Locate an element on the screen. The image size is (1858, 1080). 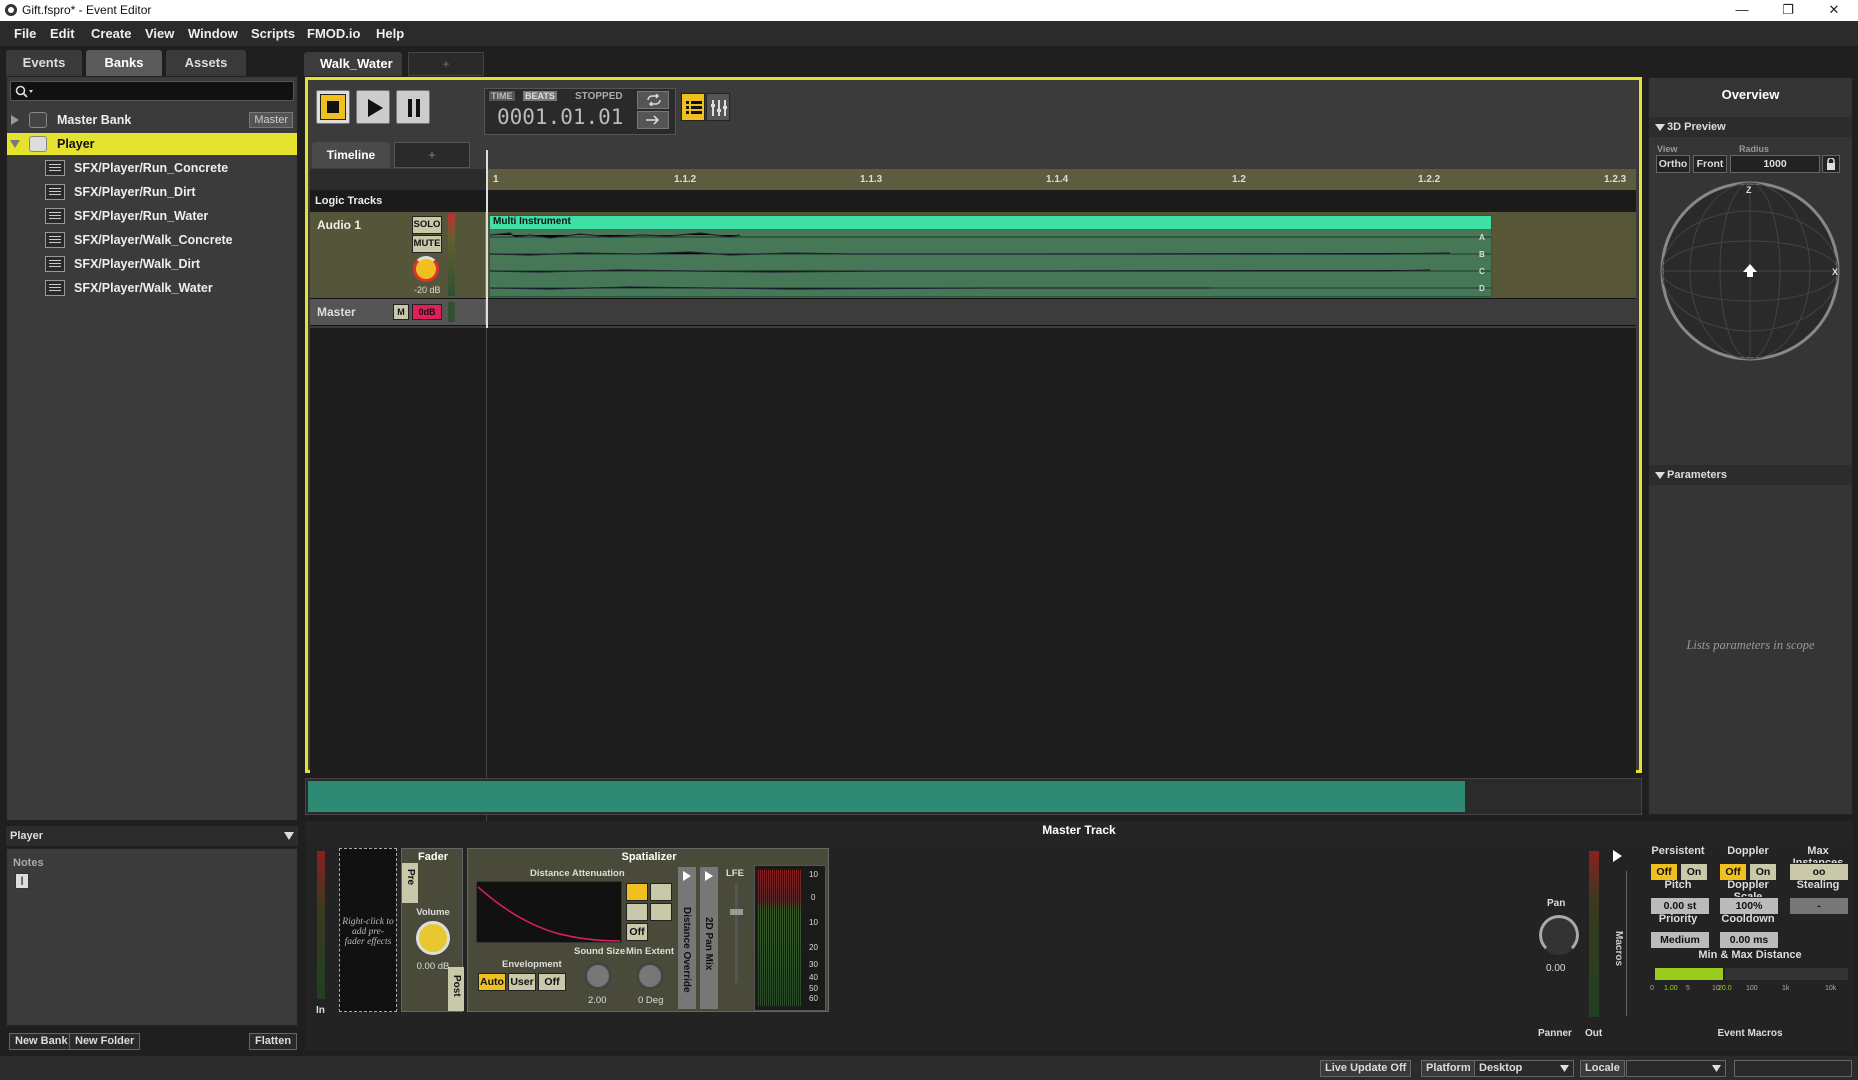
mute-button: MUTE is located at coordinates (427, 244).